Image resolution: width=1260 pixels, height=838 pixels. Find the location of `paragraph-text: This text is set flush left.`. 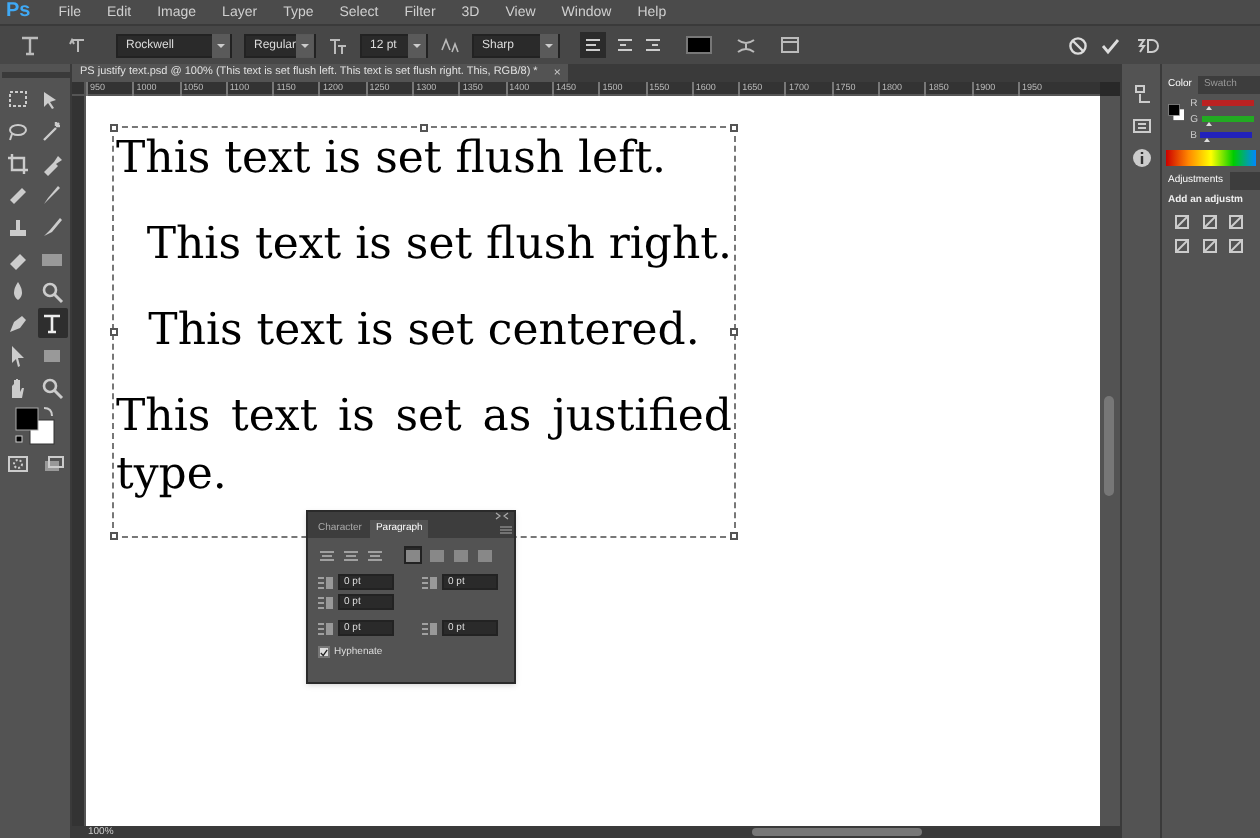

paragraph-text: This text is set flush left. is located at coordinates (391, 159).